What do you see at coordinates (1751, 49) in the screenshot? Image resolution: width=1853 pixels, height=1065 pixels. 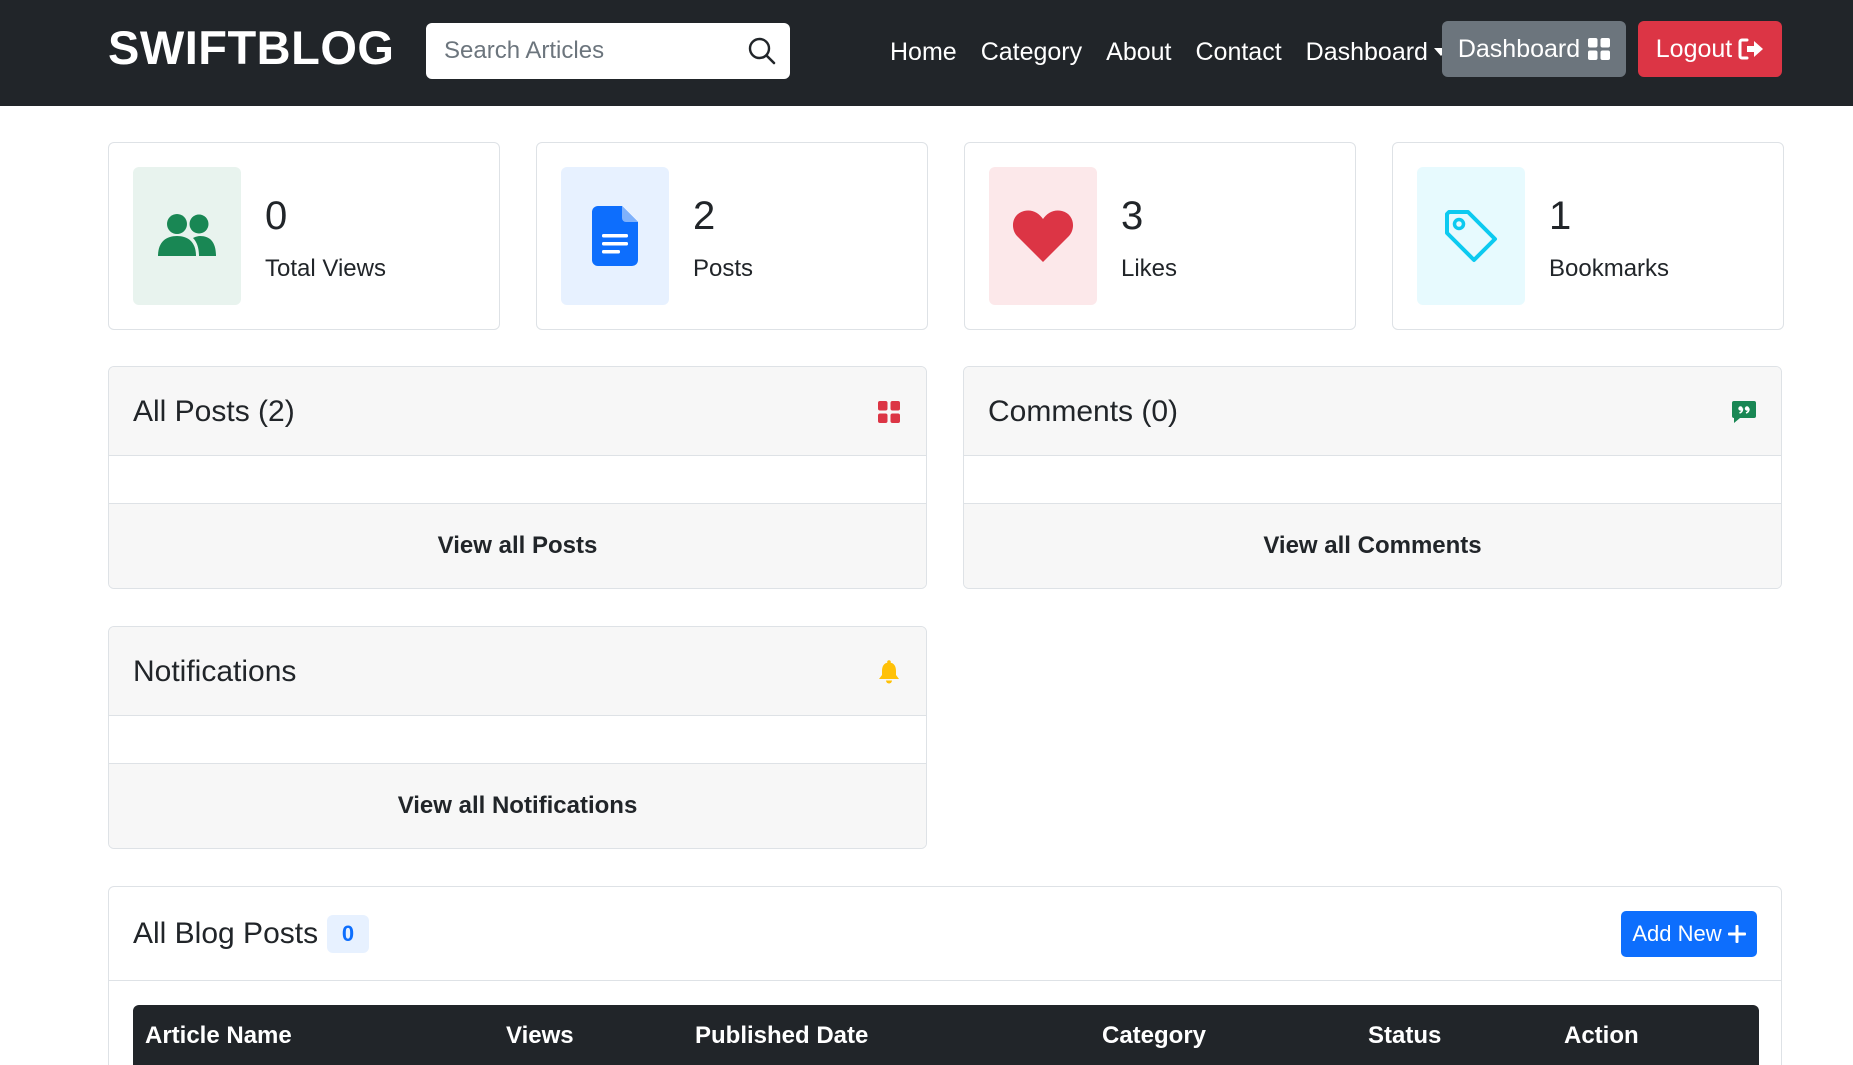 I see `logout-icon` at bounding box center [1751, 49].